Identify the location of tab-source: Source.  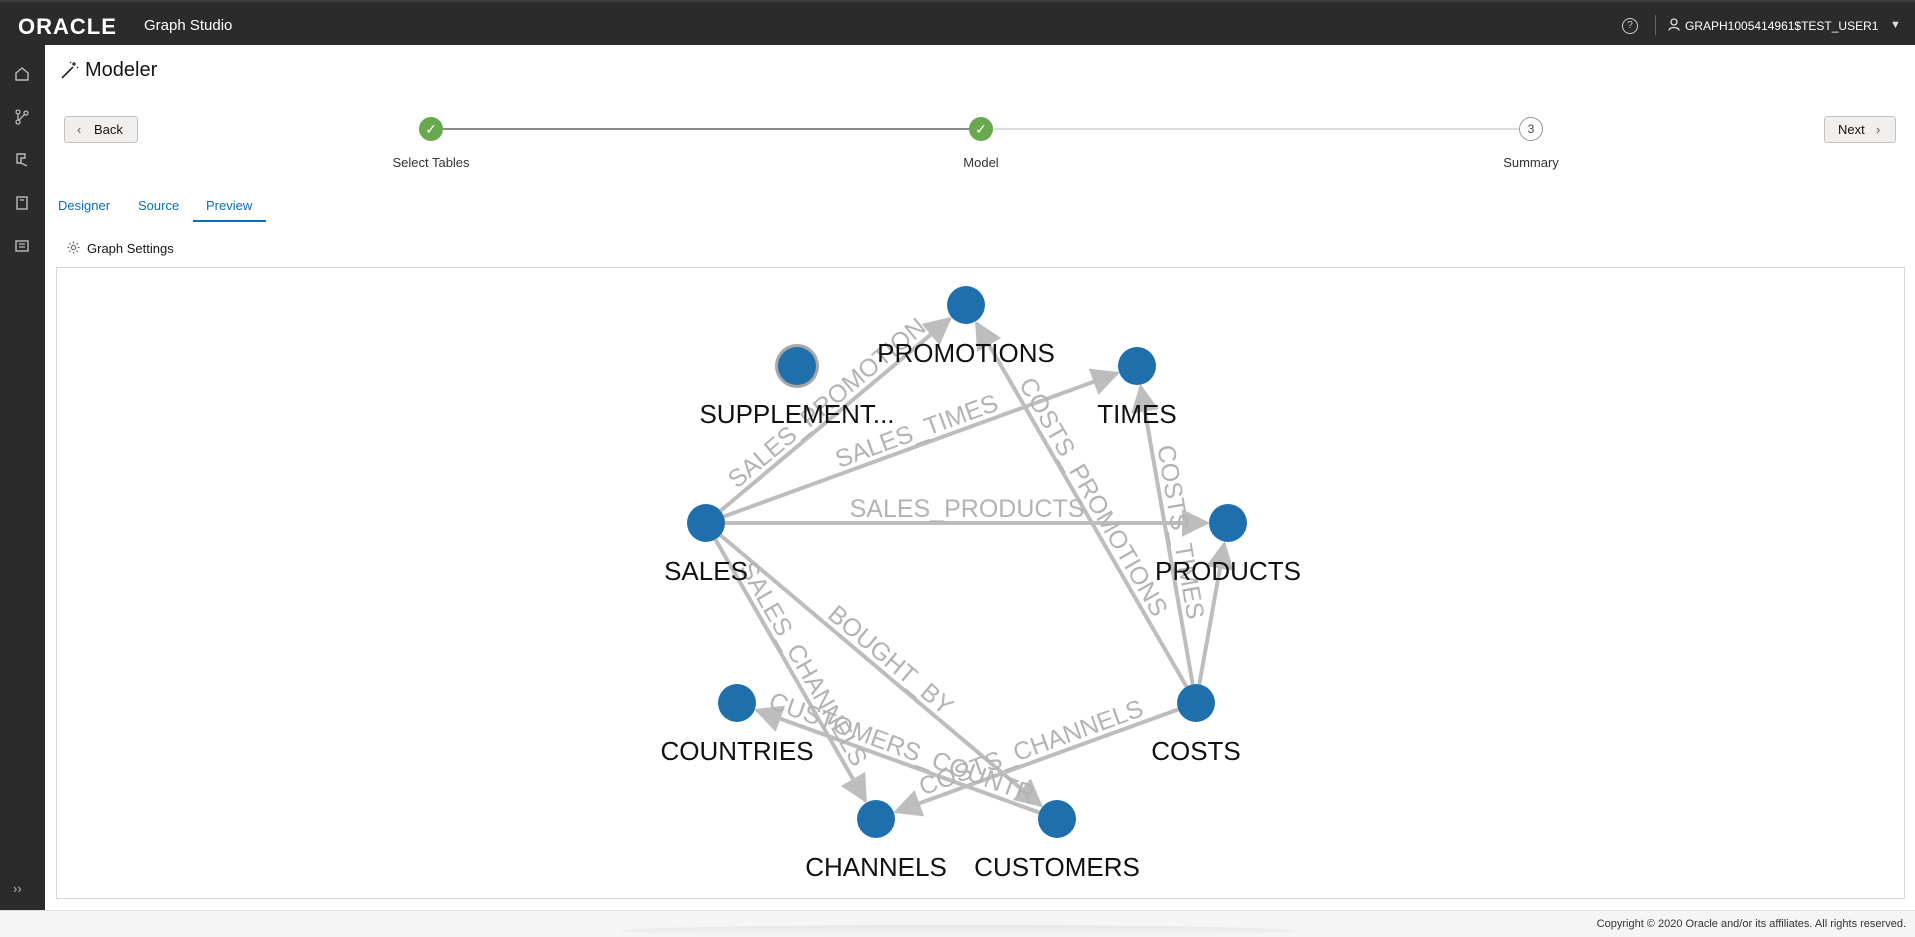
(158, 205).